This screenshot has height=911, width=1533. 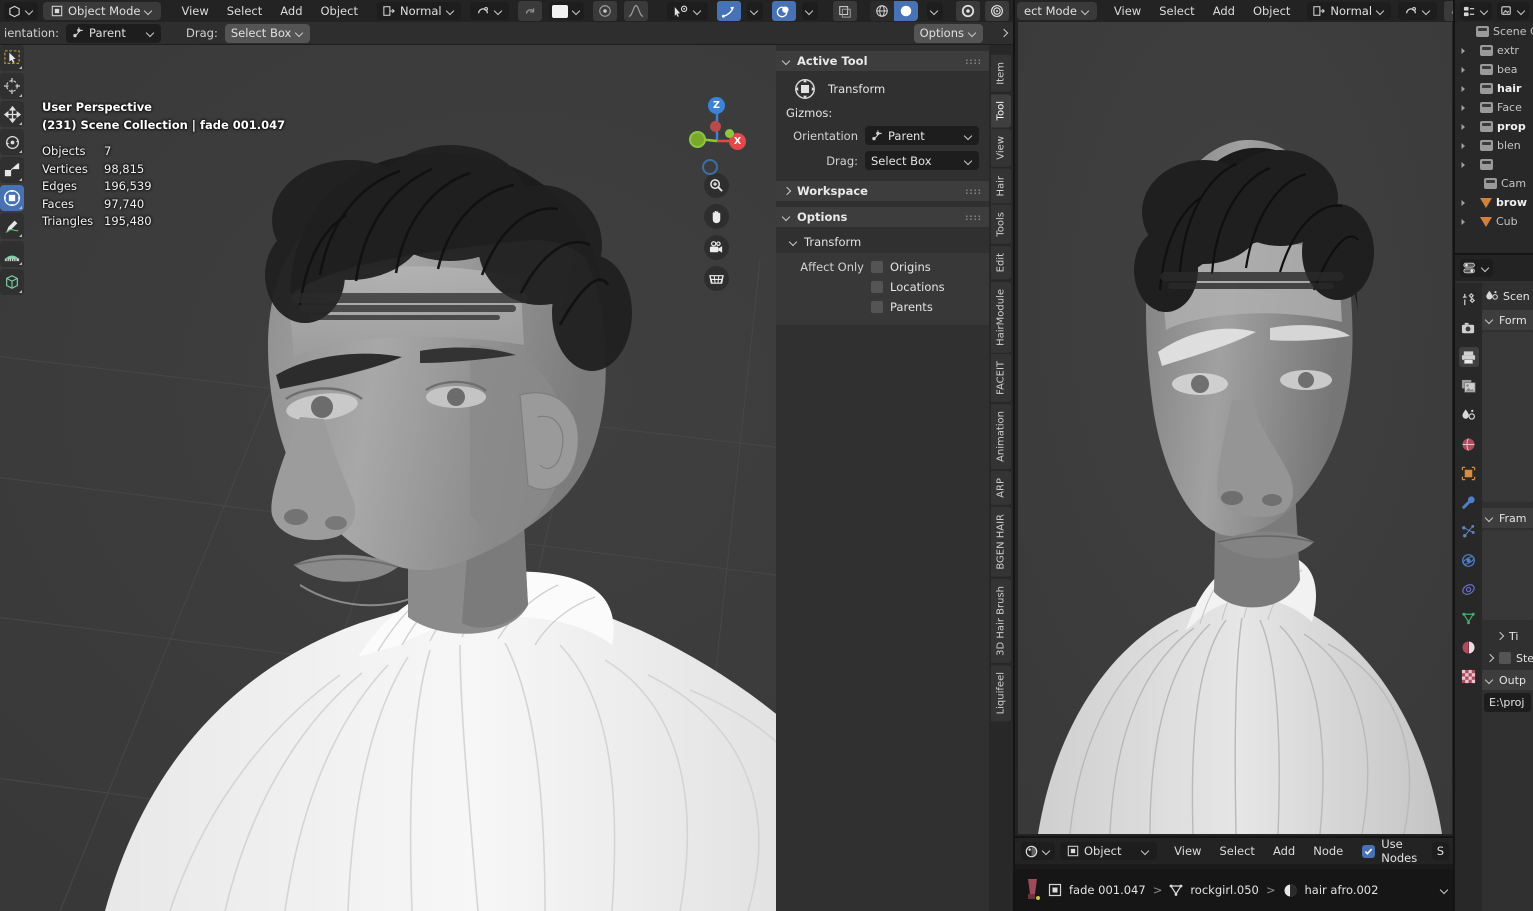 I want to click on menu-vp1-select: Select, so click(x=244, y=11).